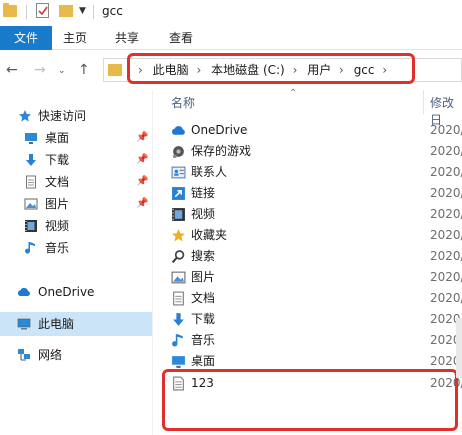 This screenshot has width=462, height=435. What do you see at coordinates (66, 11) in the screenshot?
I see `new-folder-icon` at bounding box center [66, 11].